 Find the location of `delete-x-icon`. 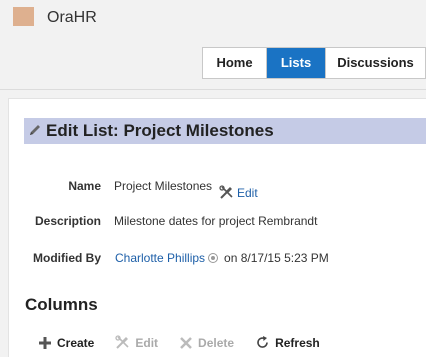

delete-x-icon is located at coordinates (186, 342).